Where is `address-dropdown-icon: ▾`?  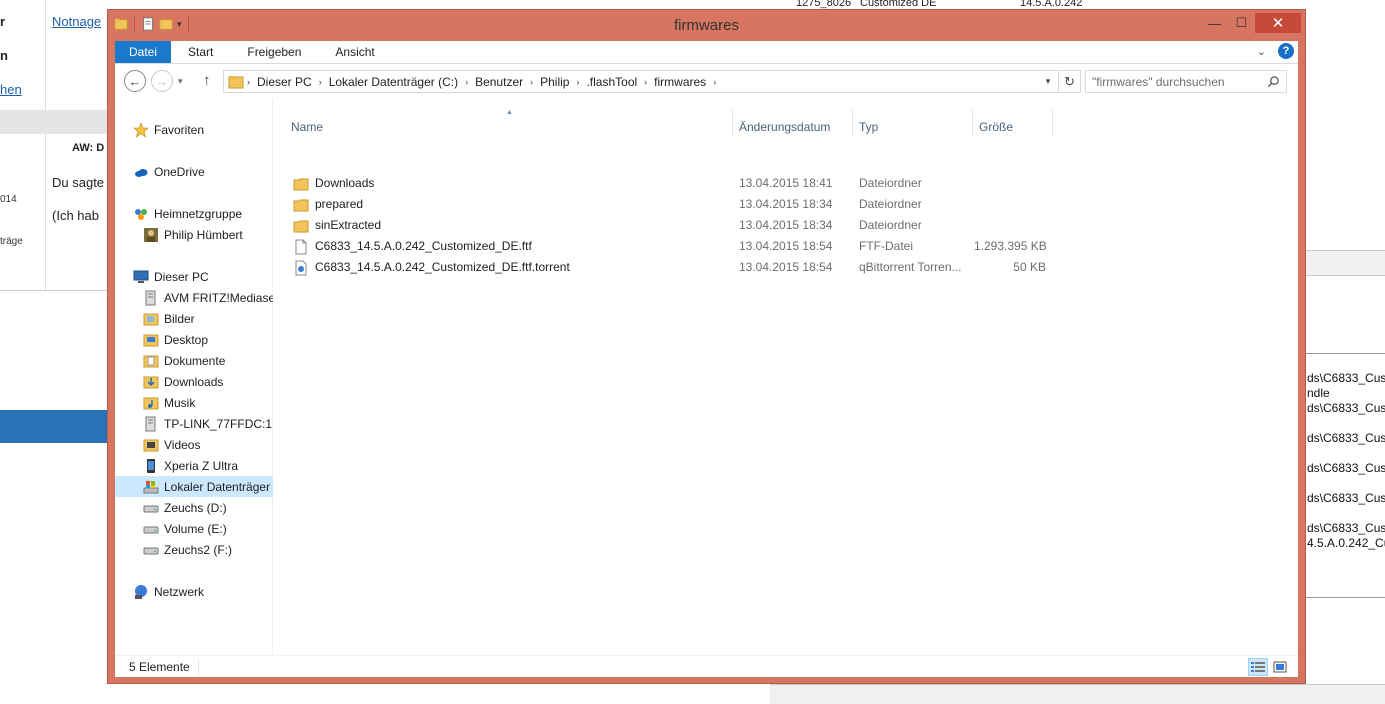 address-dropdown-icon: ▾ is located at coordinates (1048, 81).